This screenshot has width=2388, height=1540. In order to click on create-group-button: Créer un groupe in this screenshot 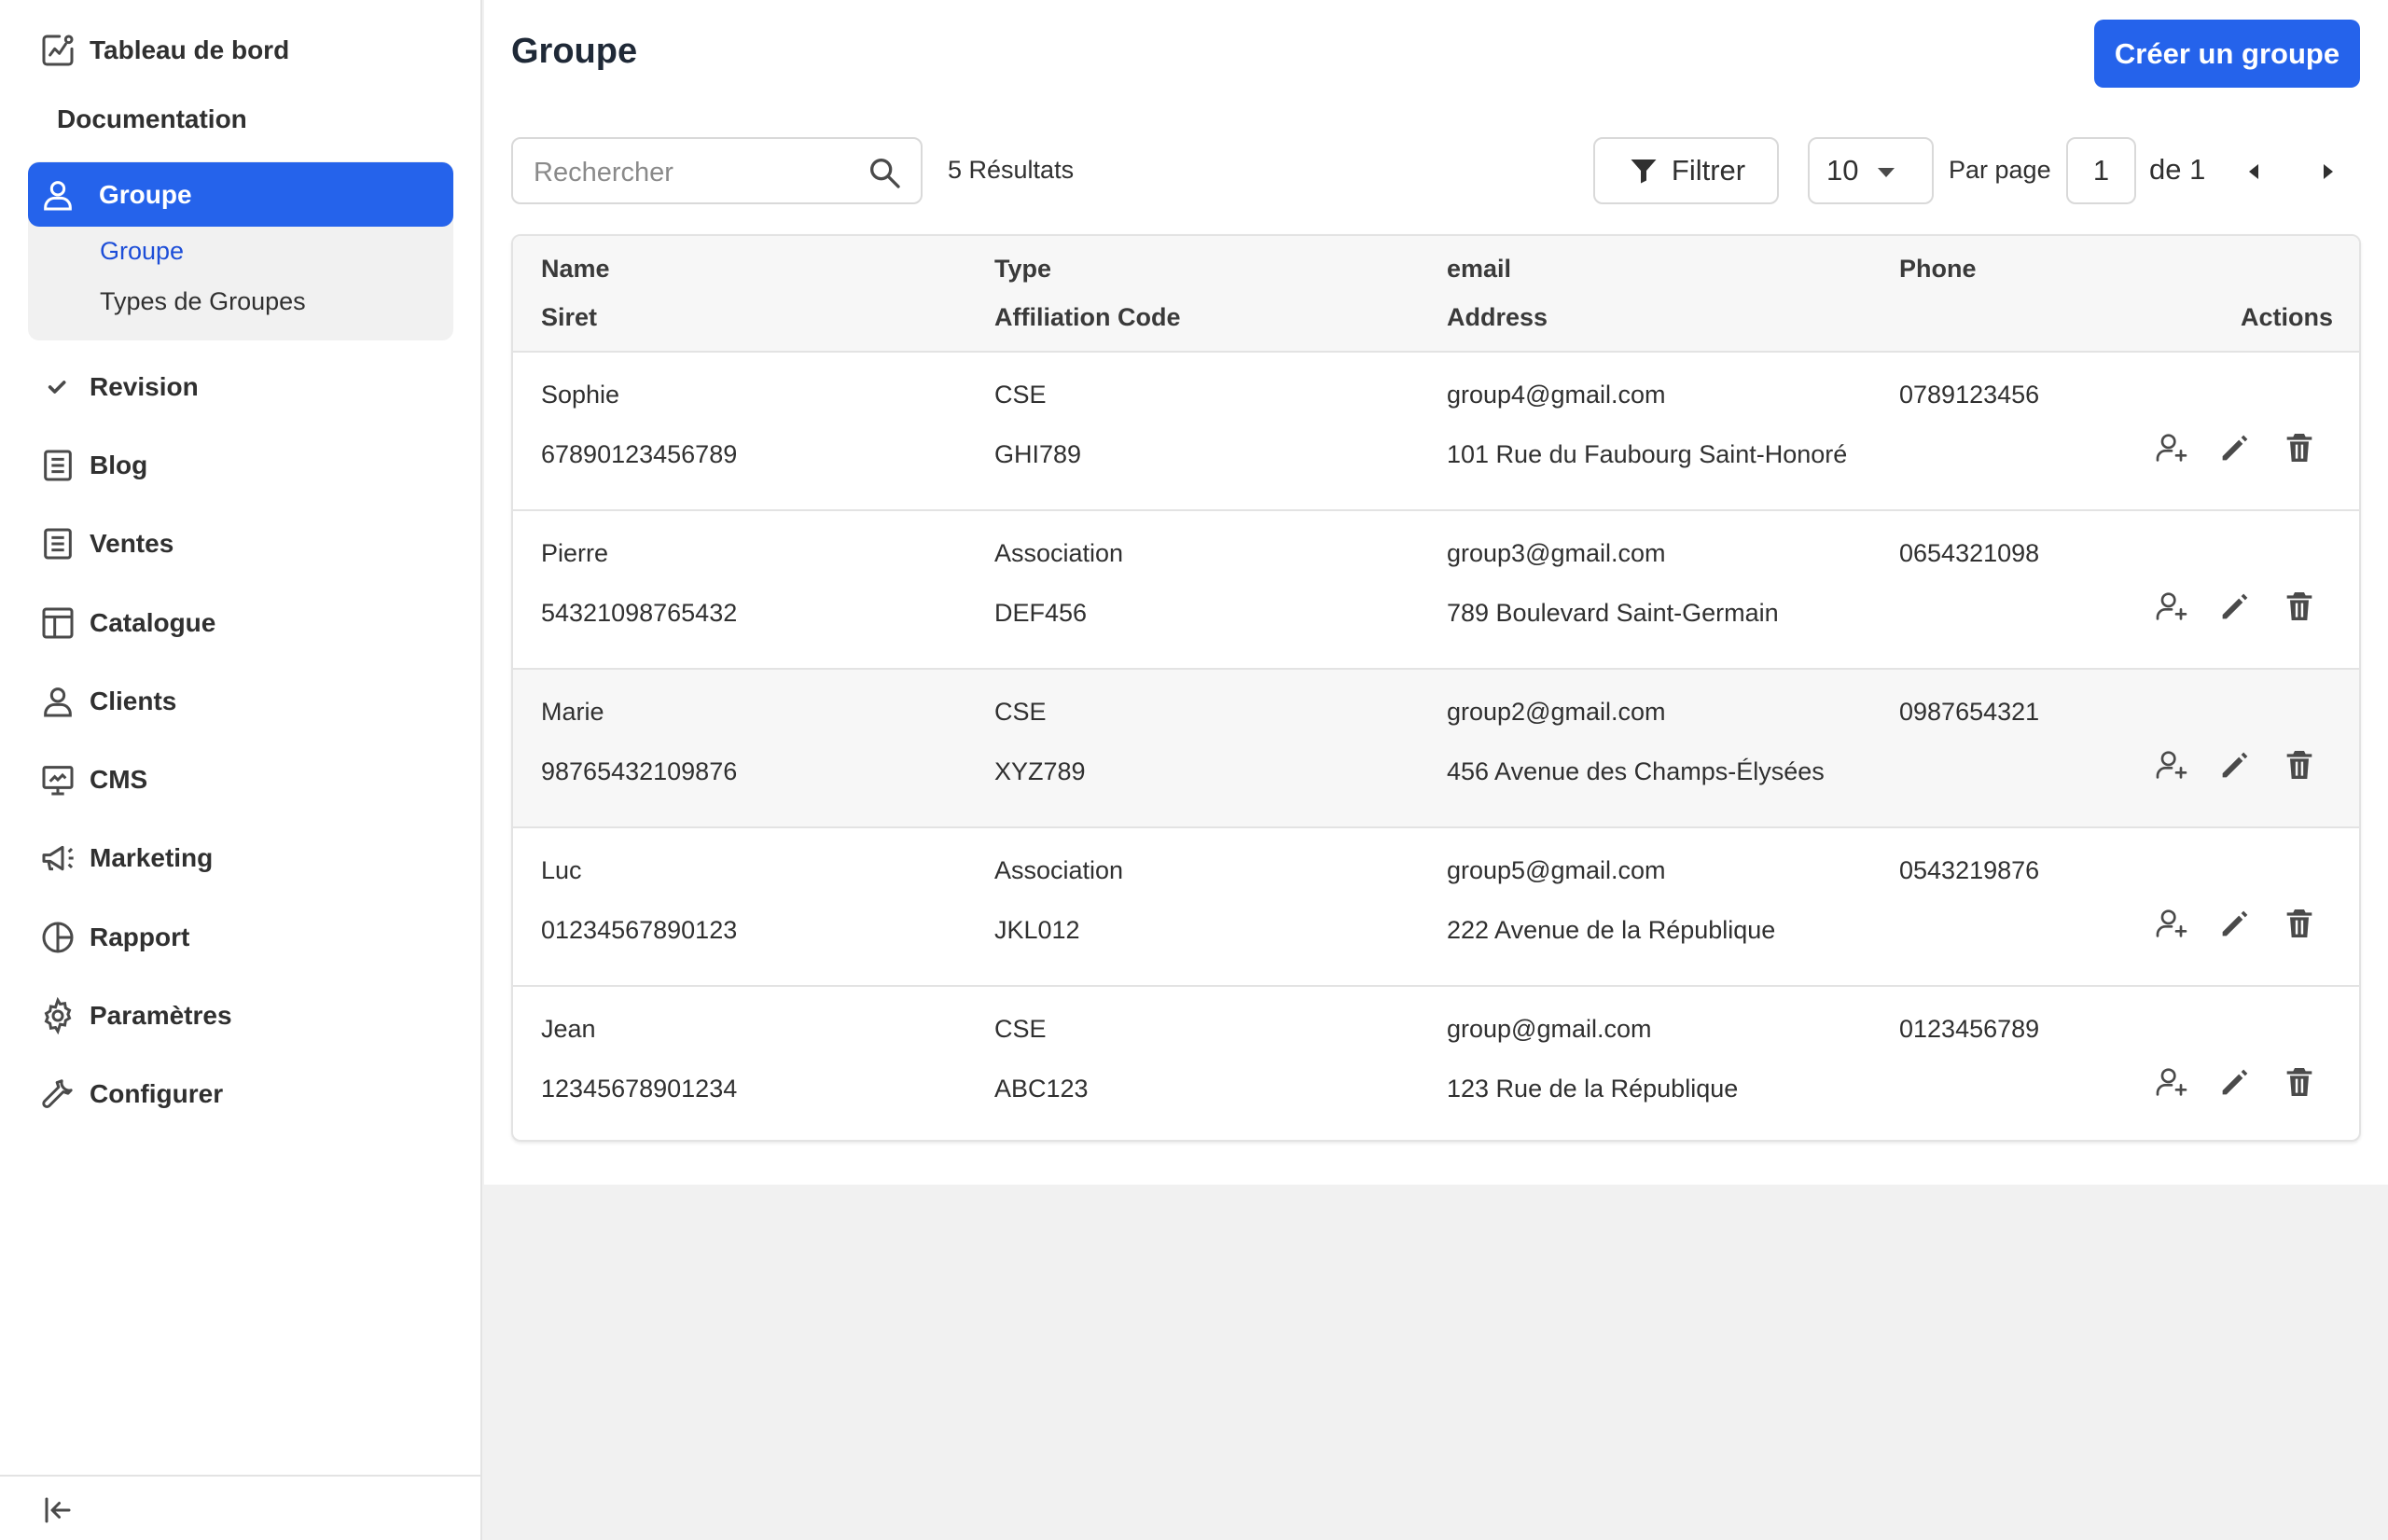, I will do `click(2227, 54)`.